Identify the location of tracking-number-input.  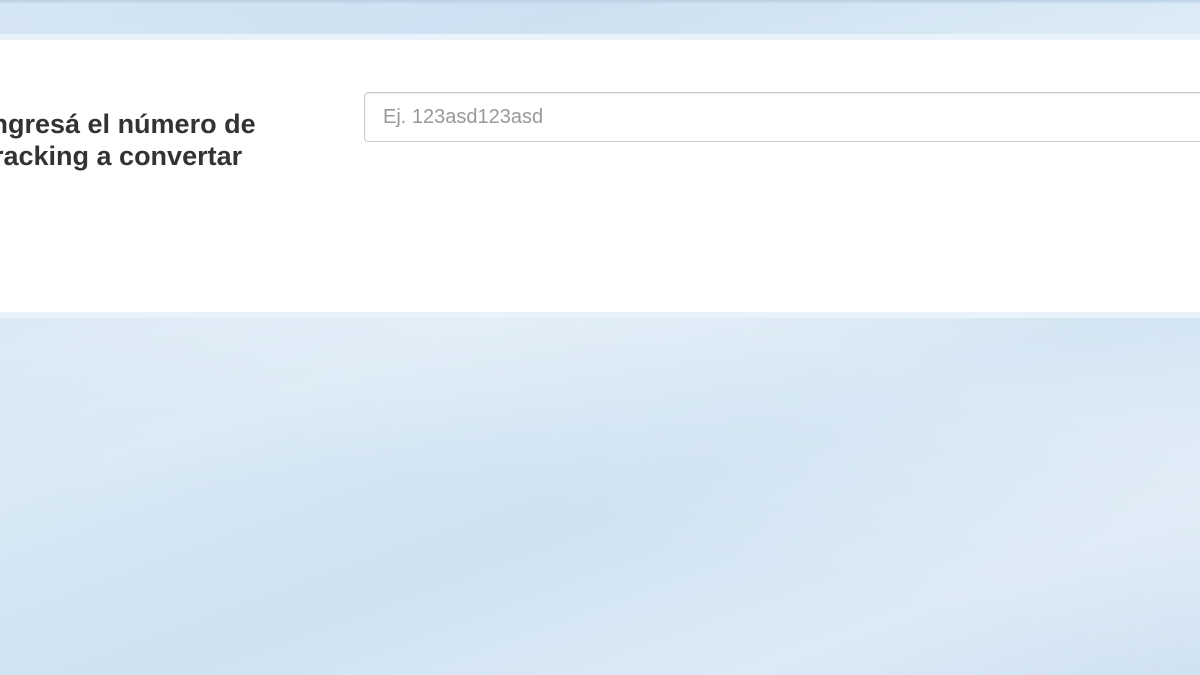
(782, 117).